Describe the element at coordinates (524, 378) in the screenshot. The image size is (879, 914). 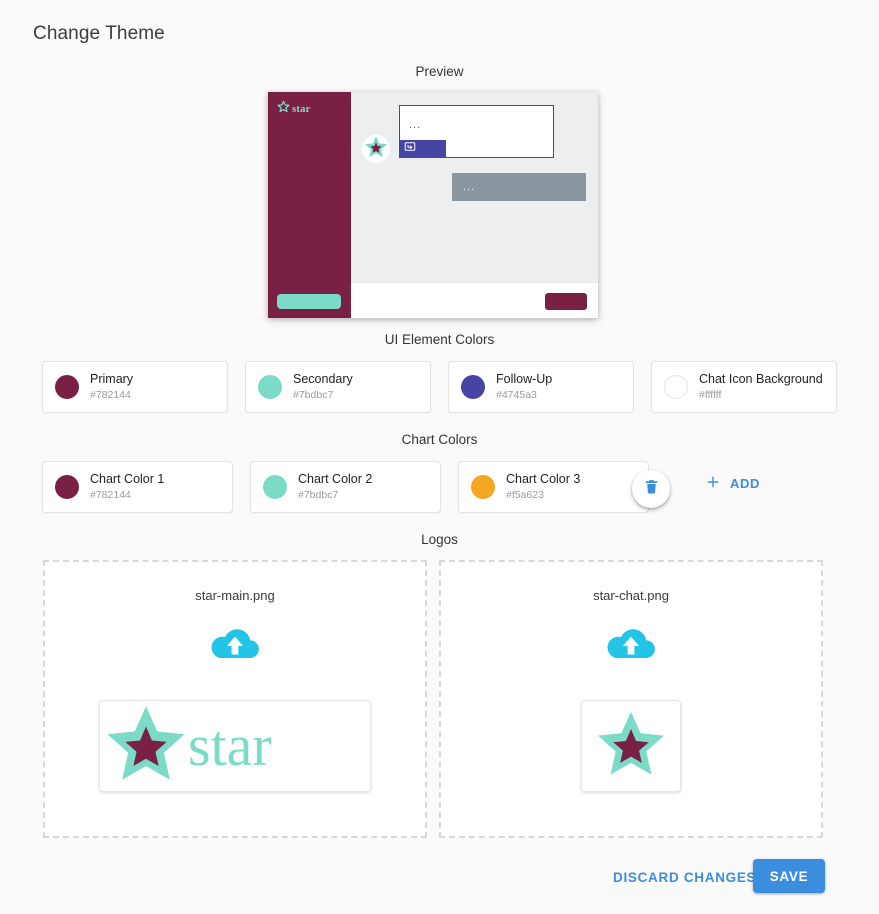
I see `color-name: Follow-Up` at that location.